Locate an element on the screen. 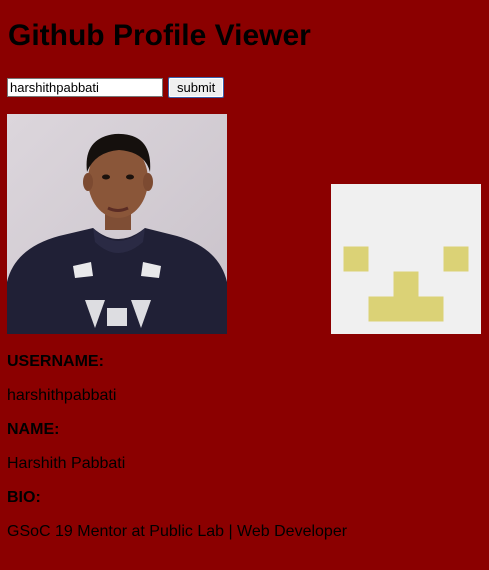 This screenshot has width=489, height=570. username-value: harshithpabbati is located at coordinates (62, 395).